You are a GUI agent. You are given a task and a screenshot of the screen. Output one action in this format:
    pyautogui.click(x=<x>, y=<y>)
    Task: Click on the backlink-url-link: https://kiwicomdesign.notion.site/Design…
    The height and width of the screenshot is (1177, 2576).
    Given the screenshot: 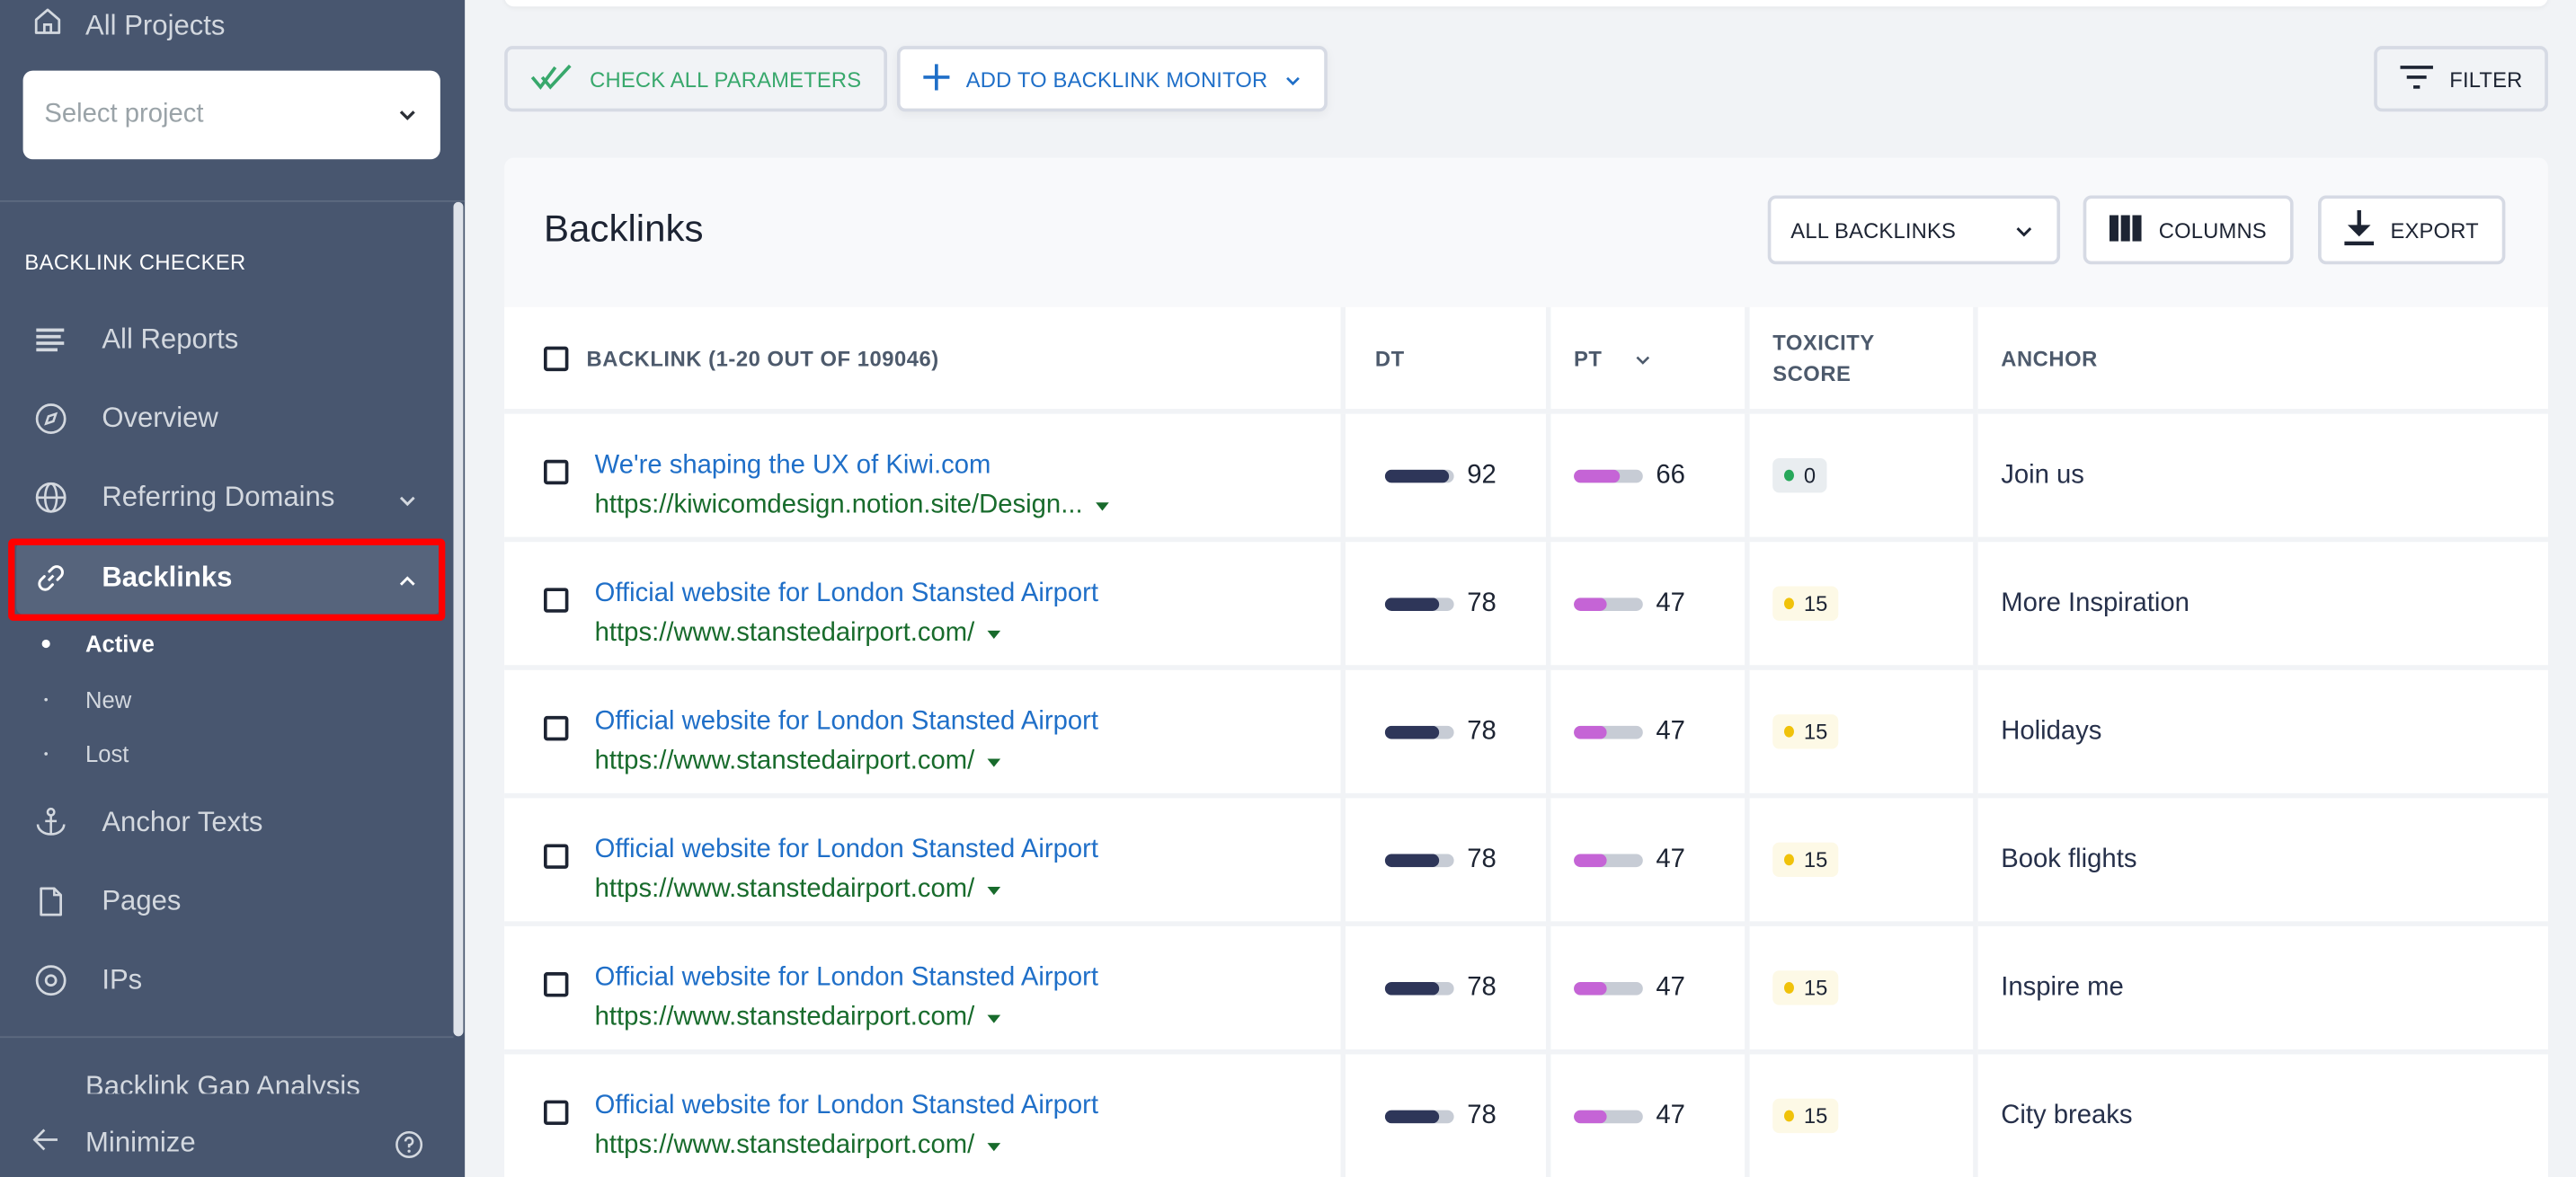 What is the action you would take?
    pyautogui.click(x=852, y=506)
    